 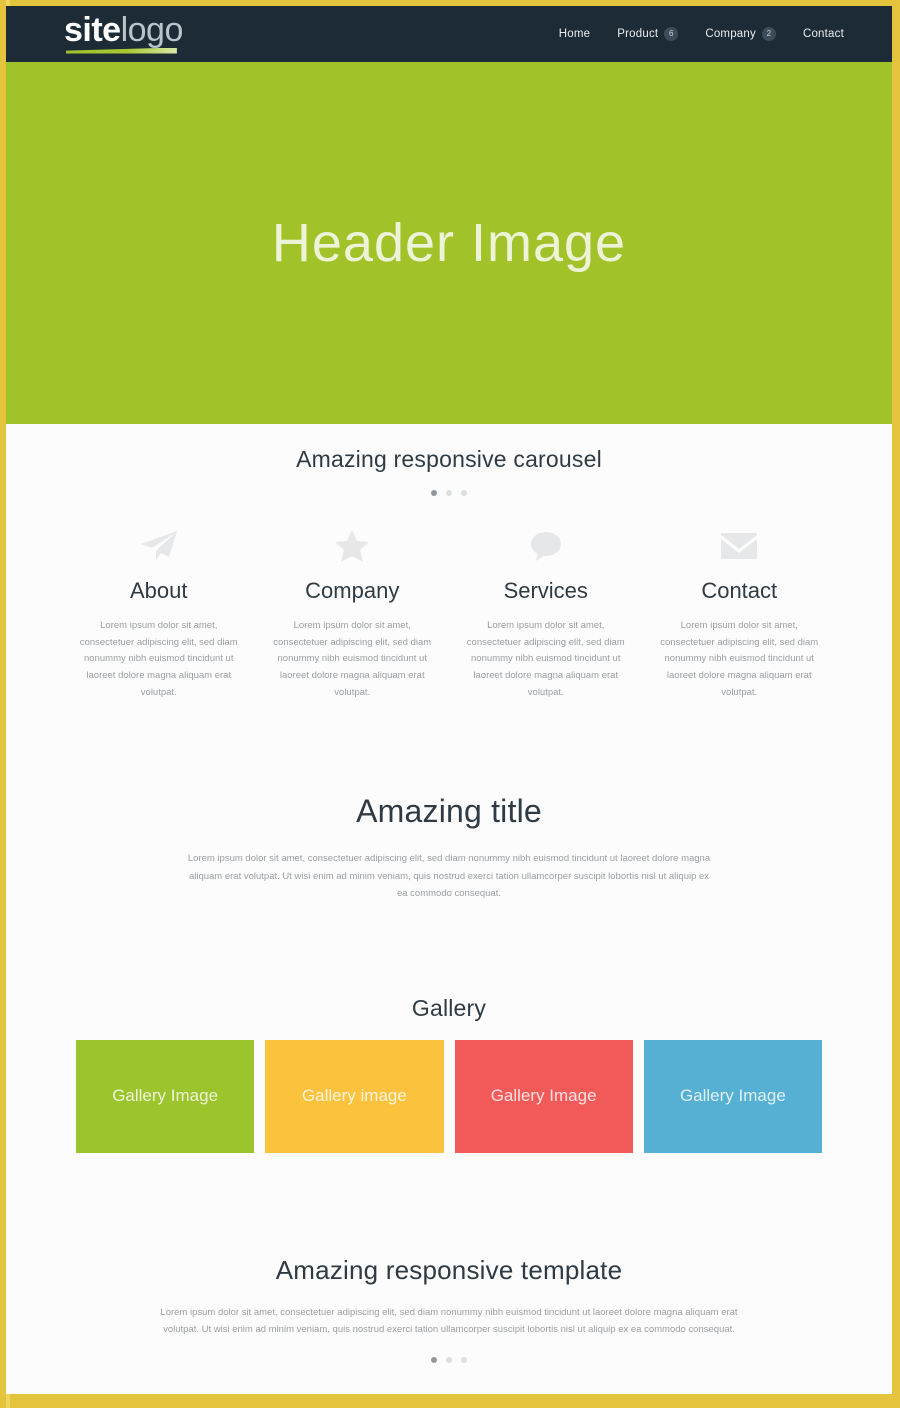 What do you see at coordinates (768, 34) in the screenshot?
I see `nav-badge-company: 2` at bounding box center [768, 34].